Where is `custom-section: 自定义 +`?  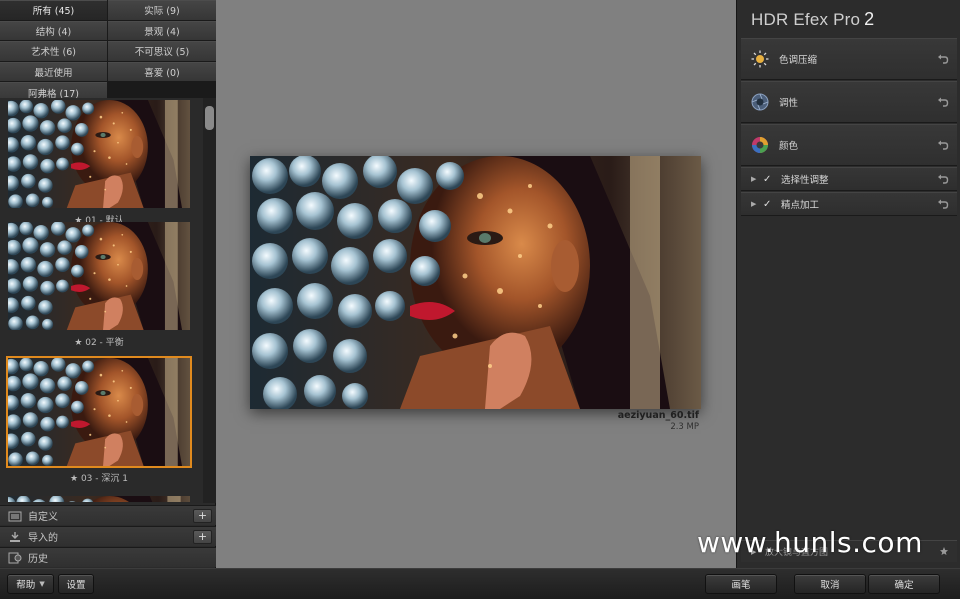
custom-section: 自定义 + is located at coordinates (108, 515).